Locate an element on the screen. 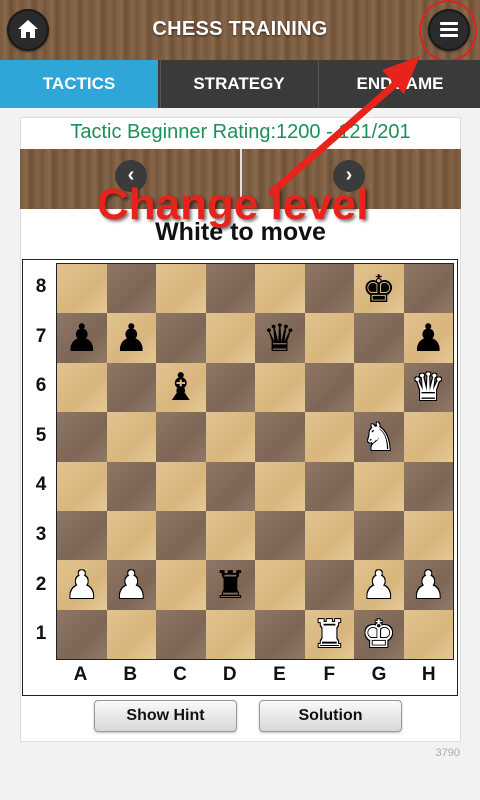 The image size is (480, 800). square-e5 is located at coordinates (280, 437).